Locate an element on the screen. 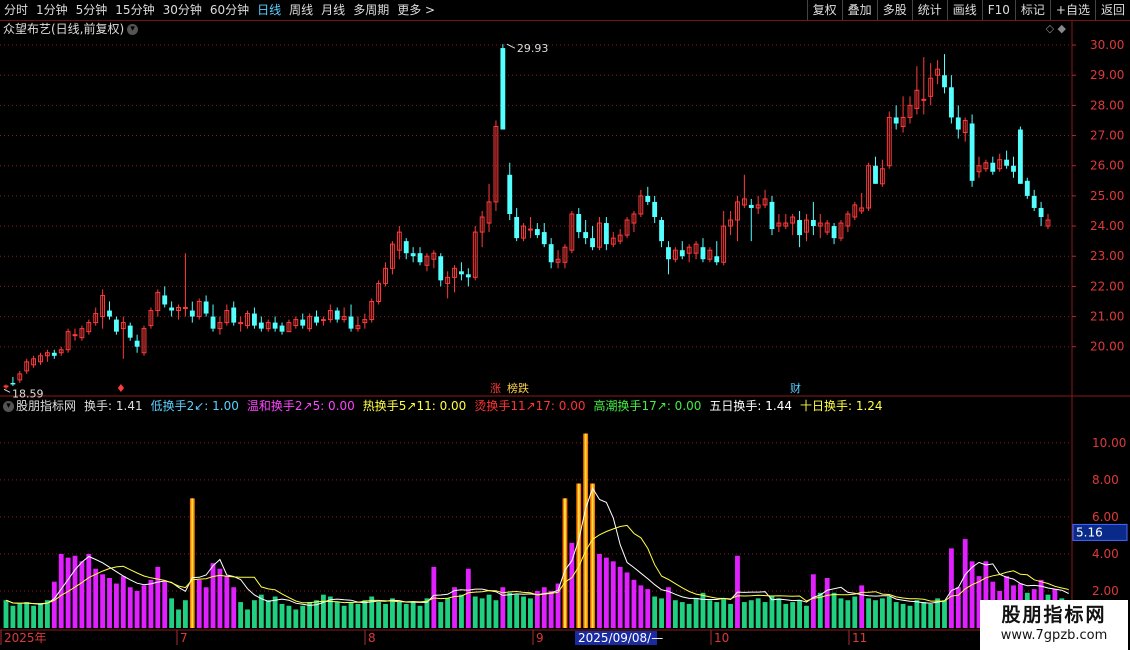  price-tick-label: 27.00 is located at coordinates (1107, 136).